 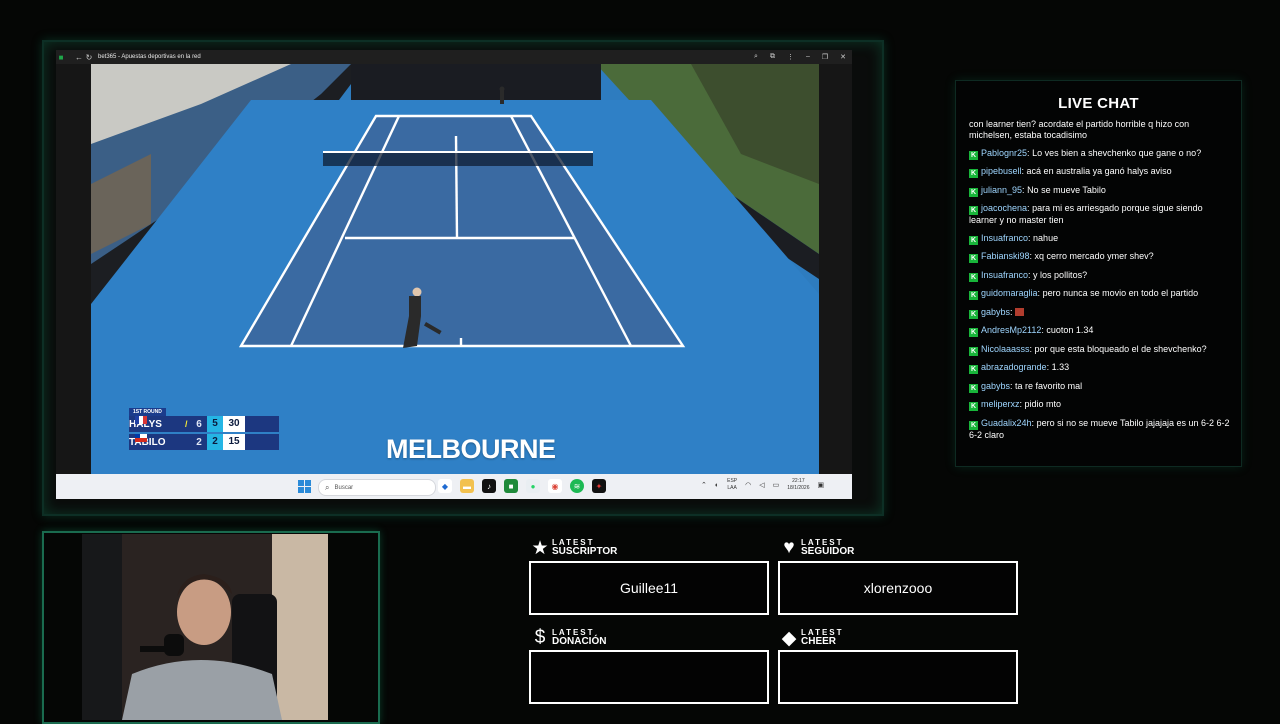 I want to click on chat-username: abrazadogrande, so click(x=1014, y=367).